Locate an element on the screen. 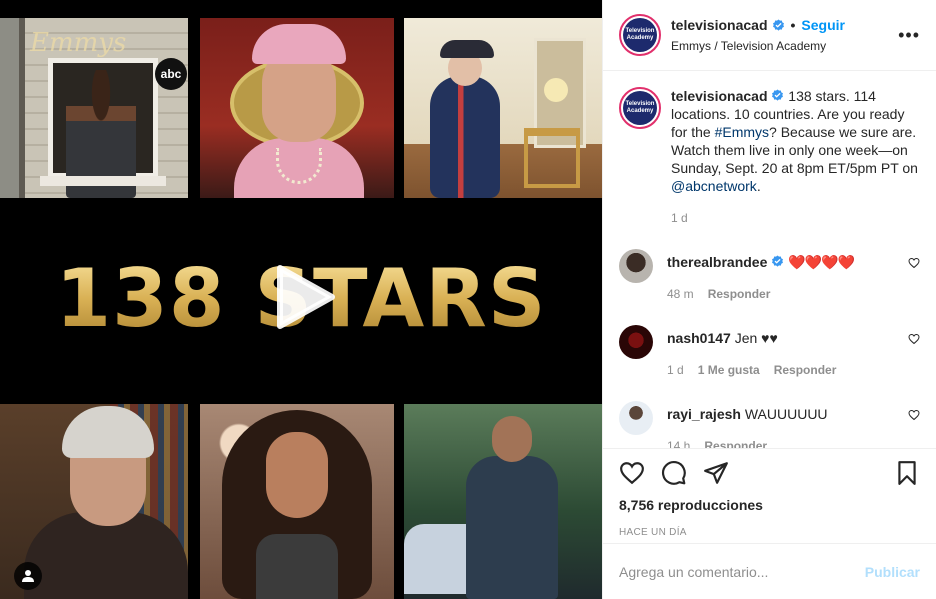 This screenshot has height=599, width=936. post-actions: 8,756 reproducciones HACE UN DÍA is located at coordinates (769, 495).